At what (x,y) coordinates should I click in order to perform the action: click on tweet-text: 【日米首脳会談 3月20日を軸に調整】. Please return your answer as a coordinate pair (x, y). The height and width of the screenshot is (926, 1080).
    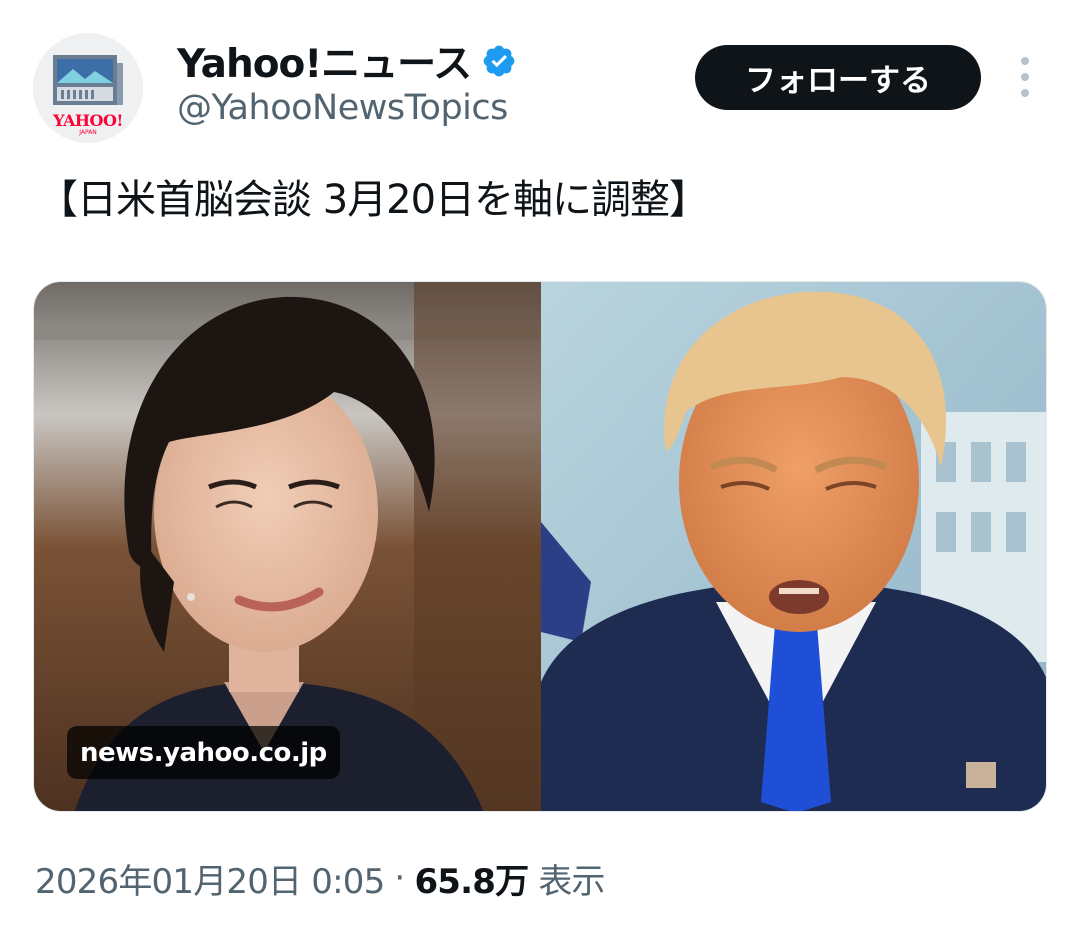
    Looking at the image, I should click on (373, 200).